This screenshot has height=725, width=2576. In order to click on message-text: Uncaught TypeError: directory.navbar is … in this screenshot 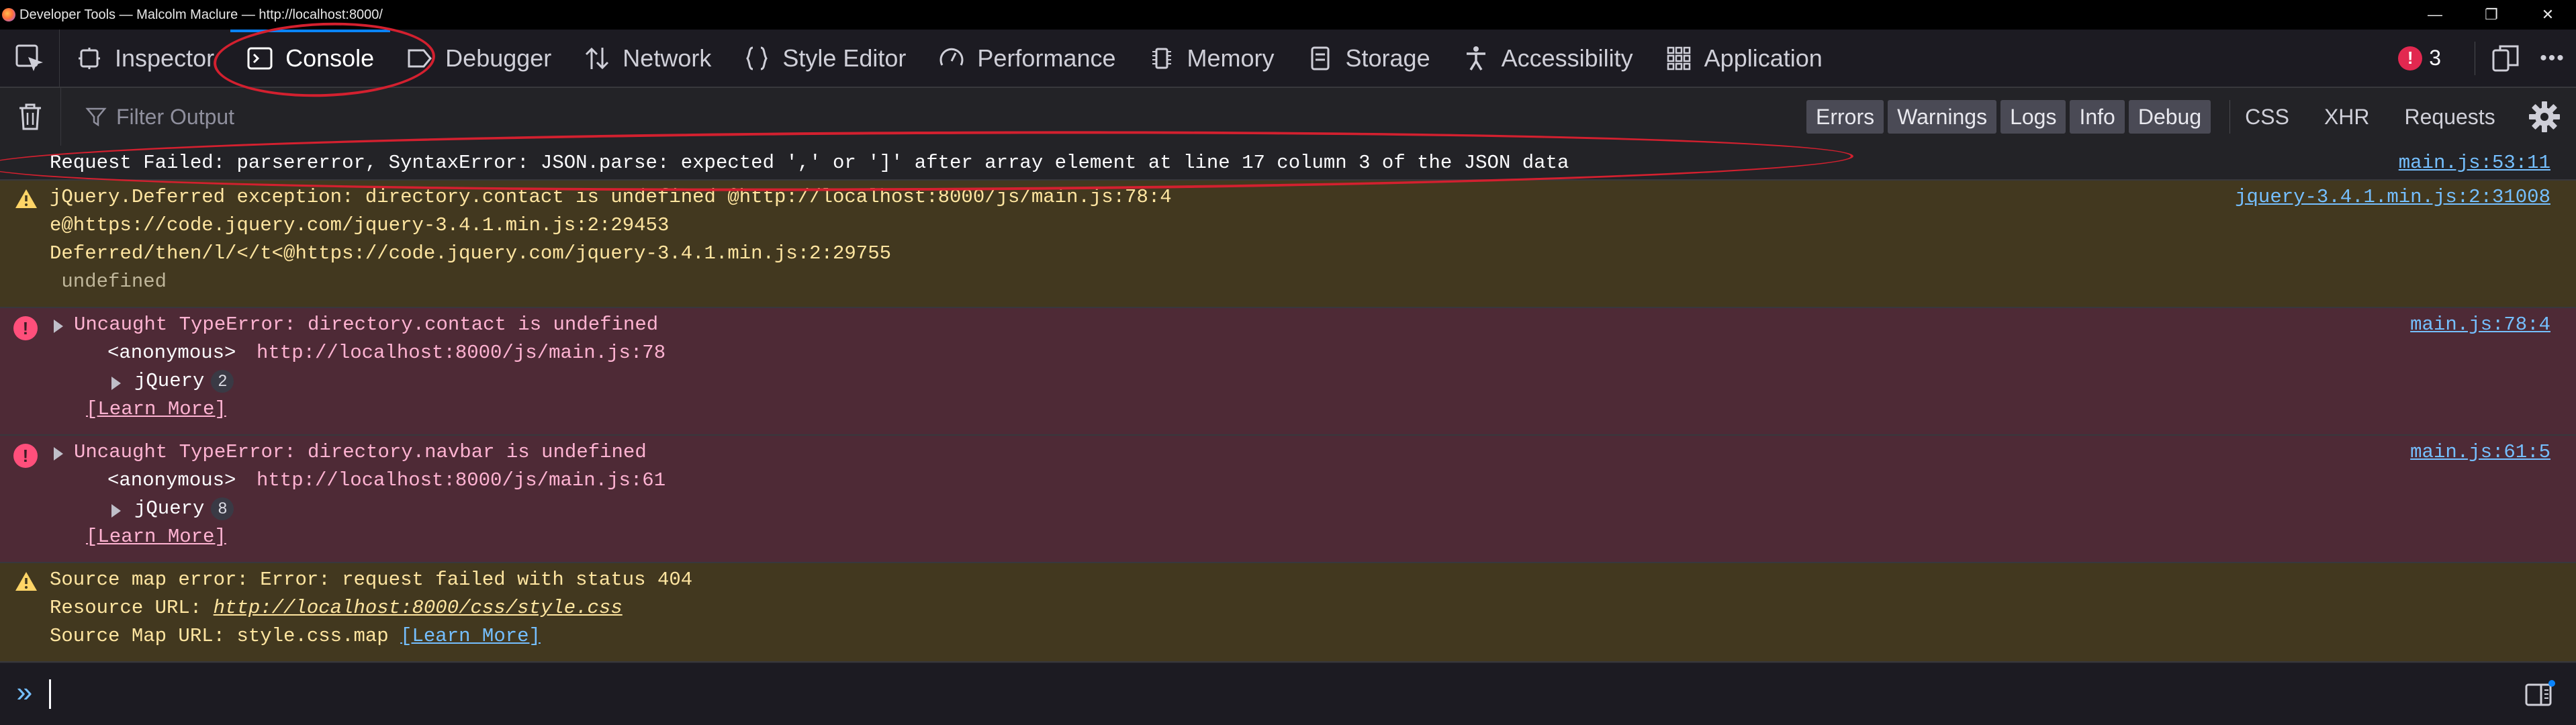, I will do `click(360, 452)`.